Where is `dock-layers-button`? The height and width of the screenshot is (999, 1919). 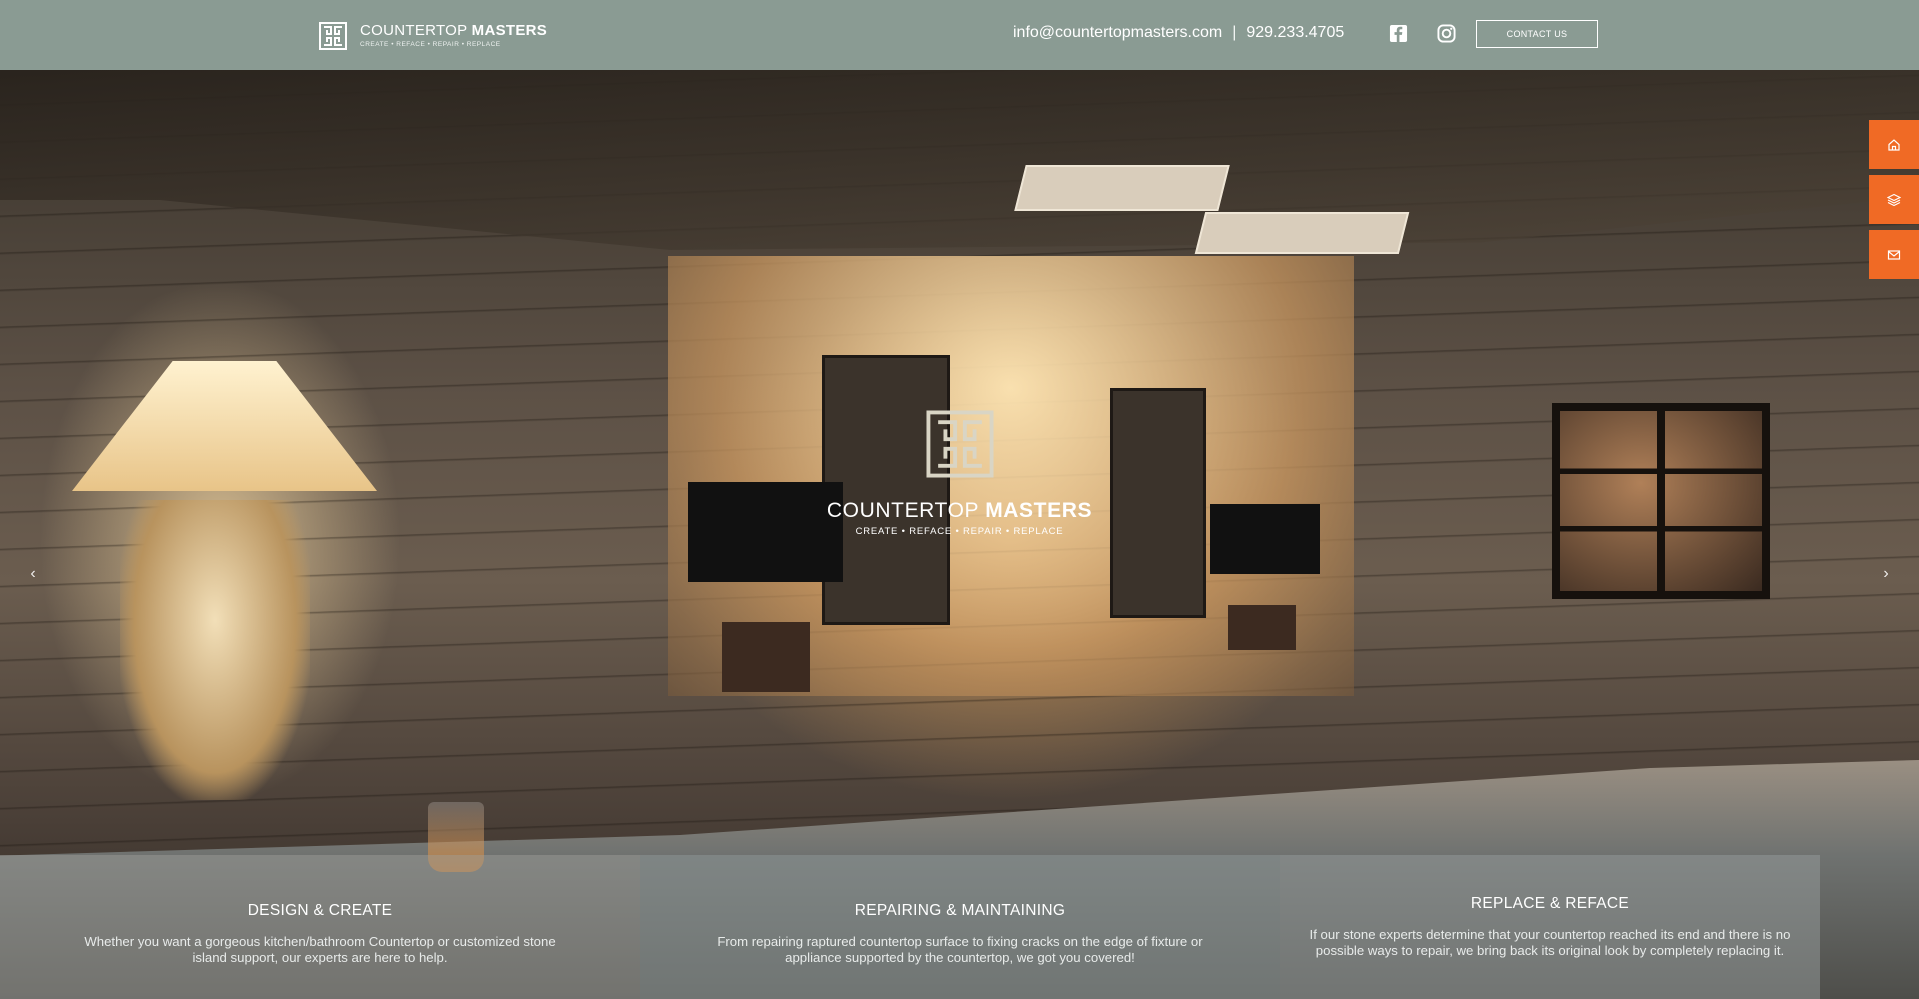 dock-layers-button is located at coordinates (1894, 199).